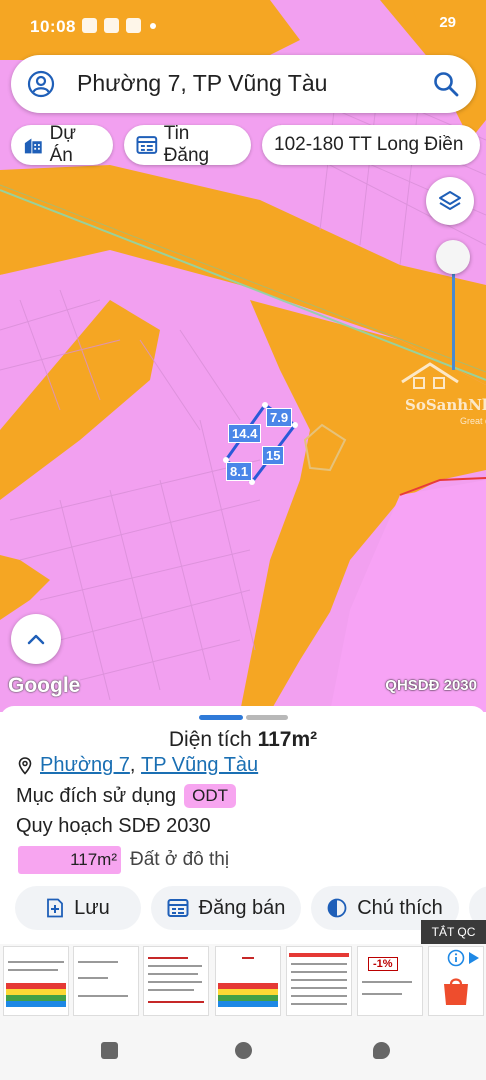 This screenshot has width=486, height=1080. I want to click on ad-banner: -1%, so click(243, 982).